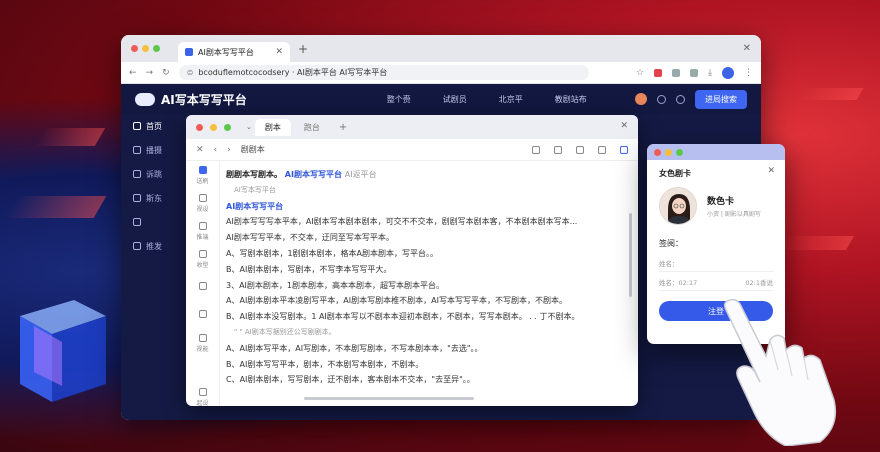  Describe the element at coordinates (678, 283) in the screenshot. I see `field-label: 姓名：02:17` at that location.